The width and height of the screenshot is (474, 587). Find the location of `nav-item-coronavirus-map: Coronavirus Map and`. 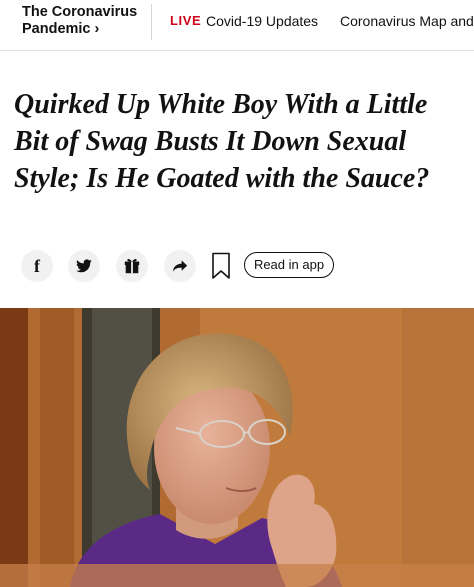

nav-item-coronavirus-map: Coronavirus Map and is located at coordinates (407, 21).